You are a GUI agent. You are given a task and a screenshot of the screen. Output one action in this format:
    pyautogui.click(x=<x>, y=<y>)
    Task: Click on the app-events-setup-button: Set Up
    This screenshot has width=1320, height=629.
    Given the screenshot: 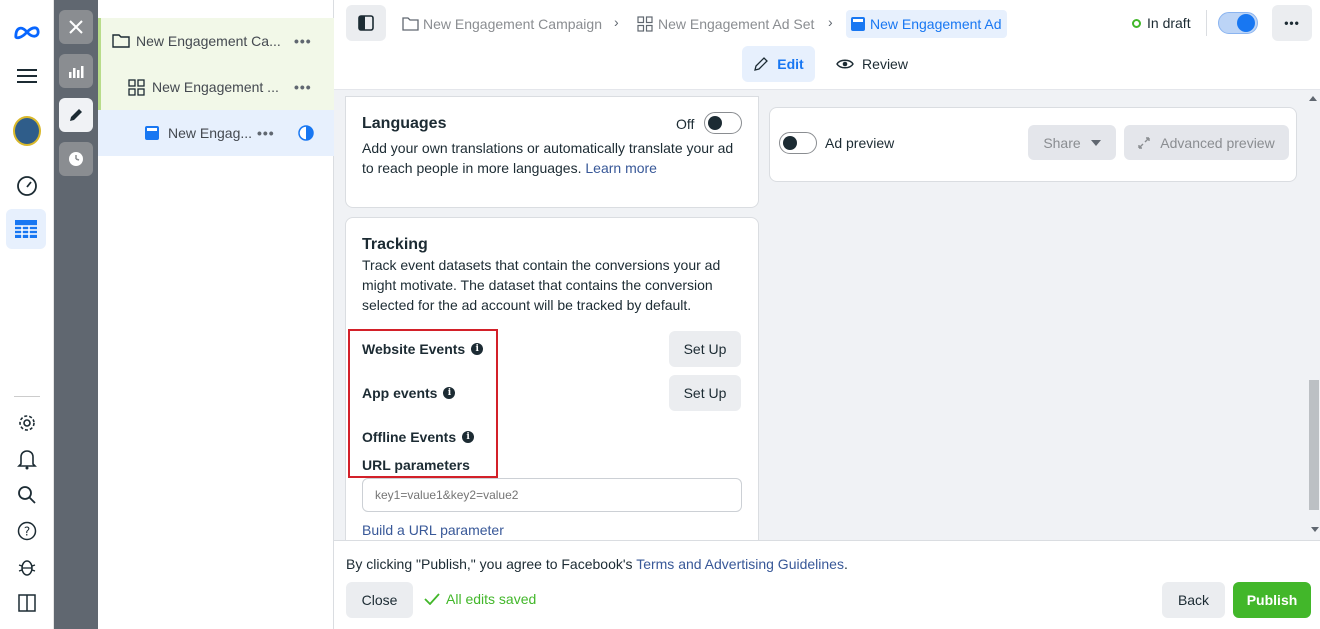 What is the action you would take?
    pyautogui.click(x=705, y=393)
    